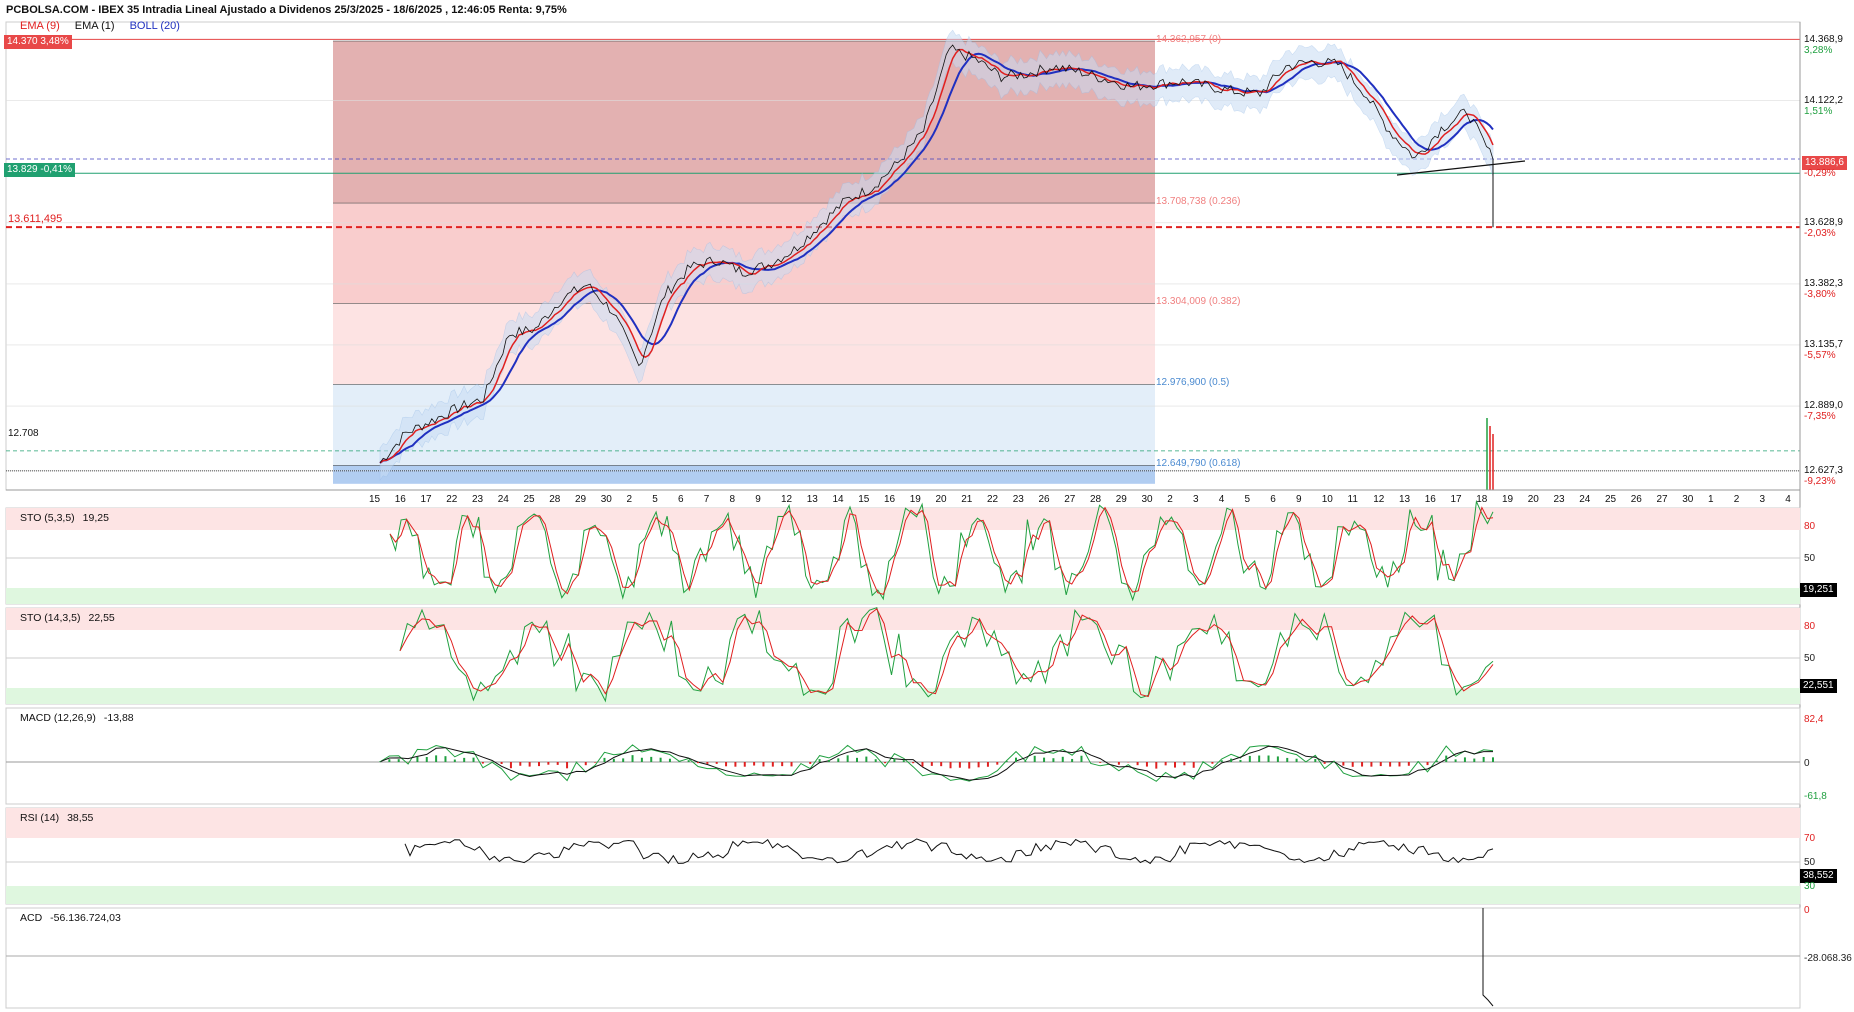  What do you see at coordinates (1823, 406) in the screenshot?
I see `price-tick: 12.889,0` at bounding box center [1823, 406].